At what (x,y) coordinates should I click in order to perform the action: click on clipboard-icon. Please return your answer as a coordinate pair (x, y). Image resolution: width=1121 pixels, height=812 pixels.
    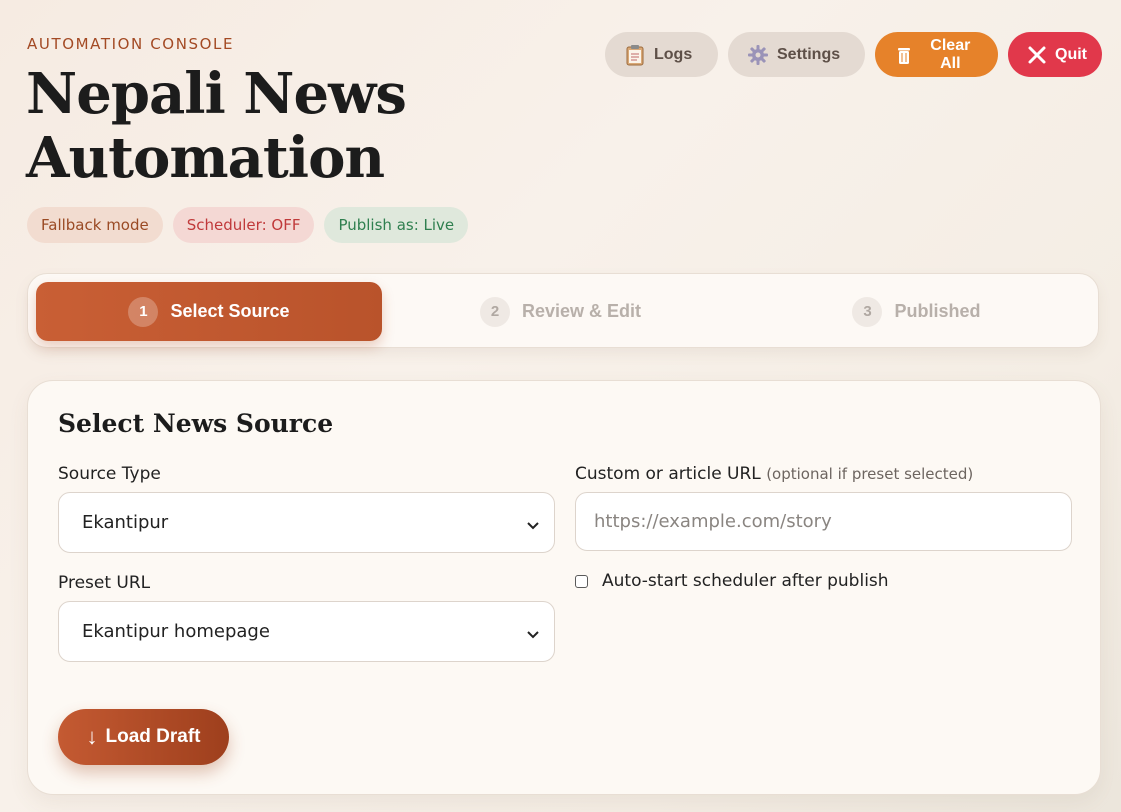
    Looking at the image, I should click on (635, 55).